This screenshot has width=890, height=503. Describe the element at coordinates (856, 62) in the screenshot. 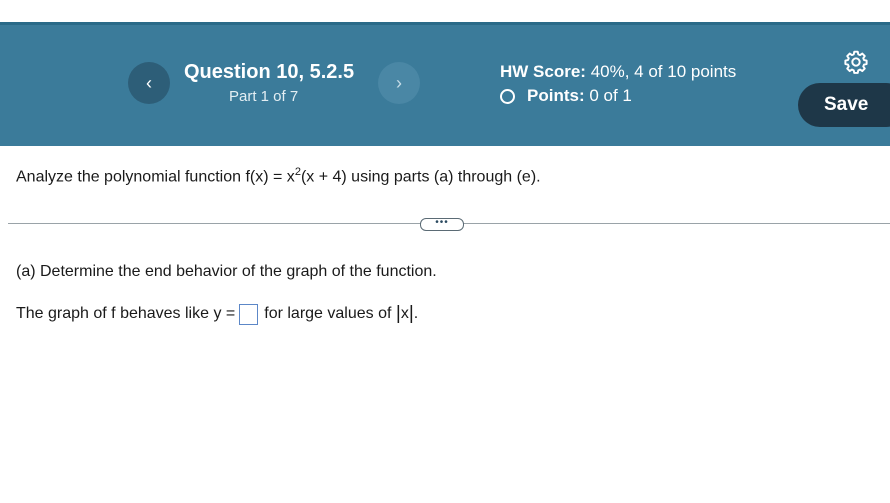

I see `gear-icon` at that location.